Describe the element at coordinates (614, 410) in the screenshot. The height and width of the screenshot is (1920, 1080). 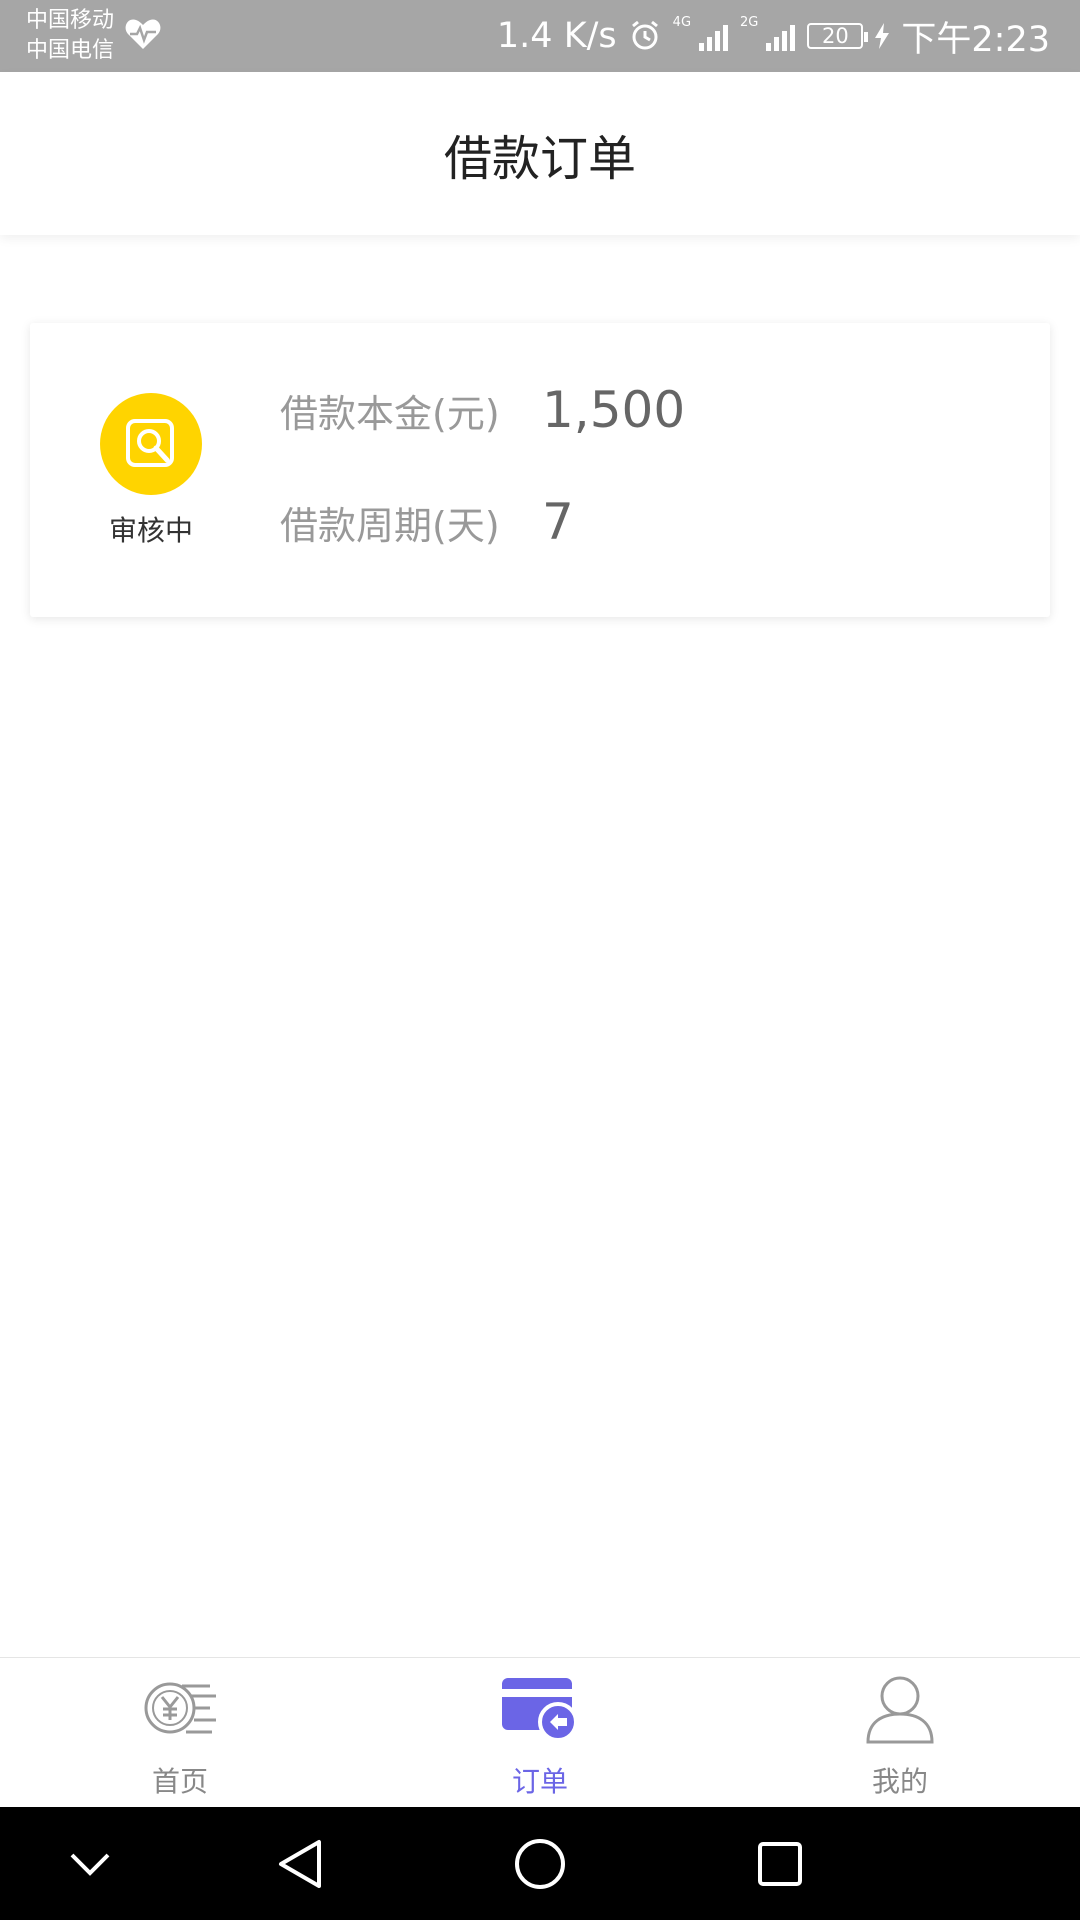
I see `principal-value: 1,500` at that location.